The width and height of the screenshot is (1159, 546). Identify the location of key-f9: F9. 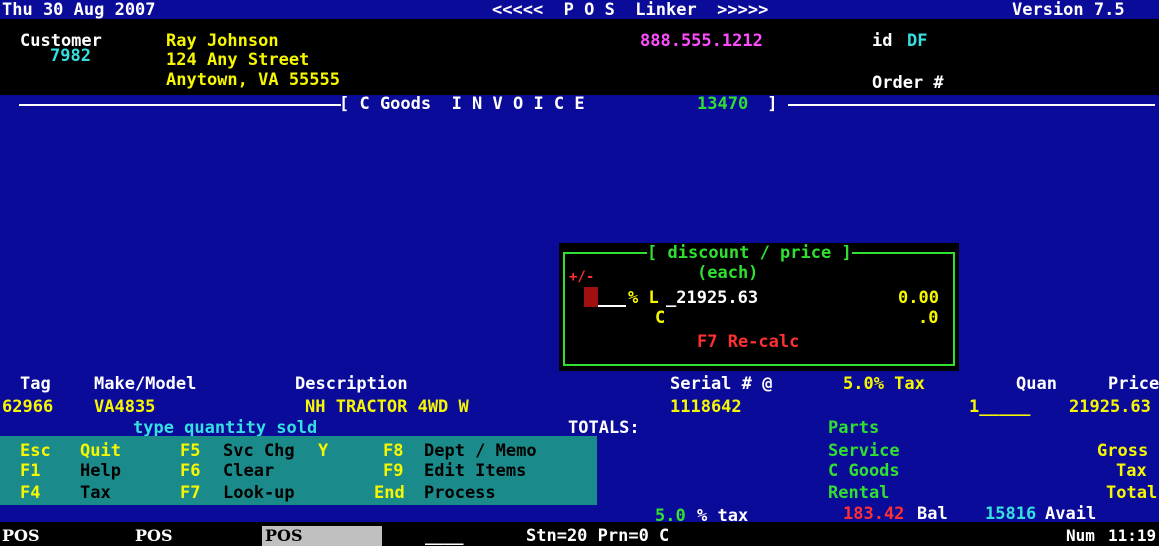
(393, 471).